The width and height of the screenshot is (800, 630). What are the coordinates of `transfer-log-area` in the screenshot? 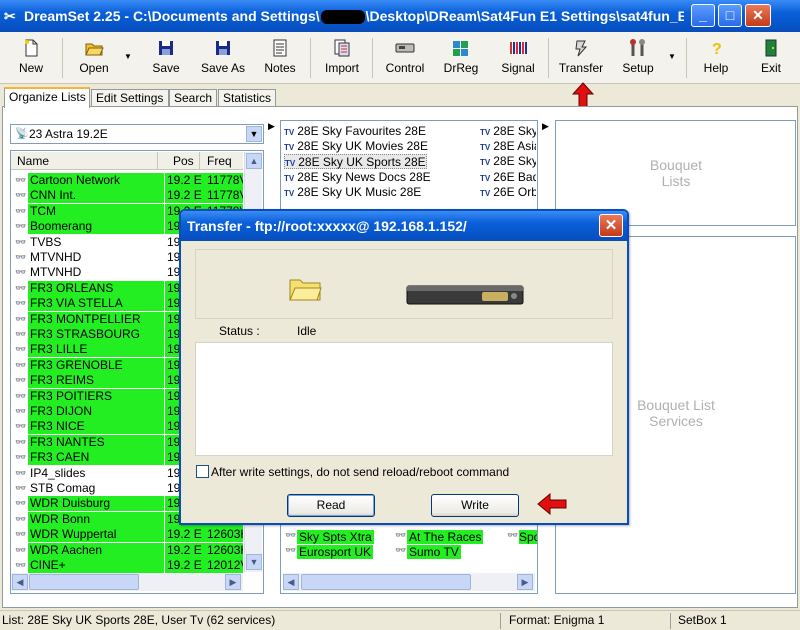 It's located at (404, 399).